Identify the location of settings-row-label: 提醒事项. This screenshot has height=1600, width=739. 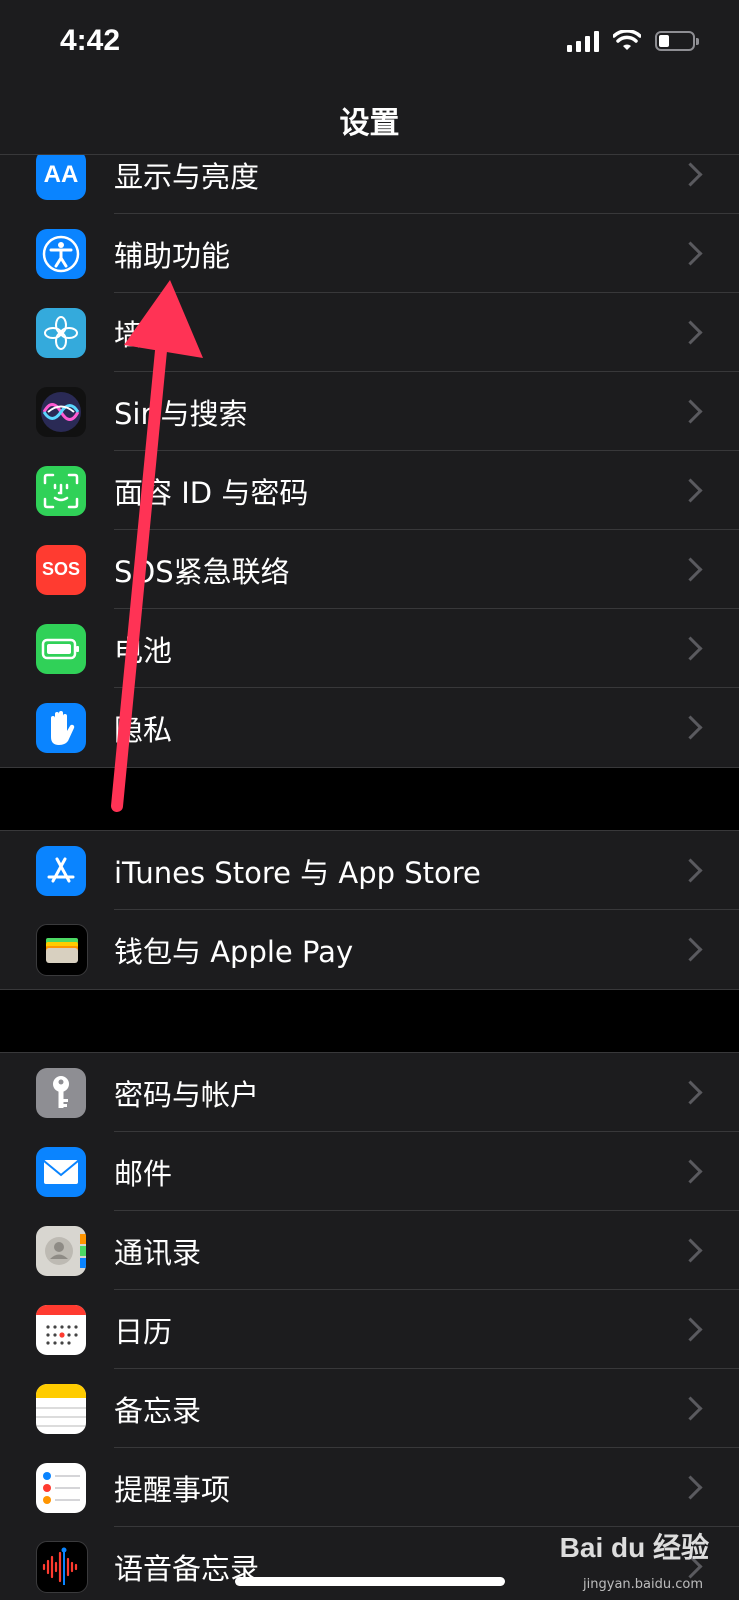
(172, 1489).